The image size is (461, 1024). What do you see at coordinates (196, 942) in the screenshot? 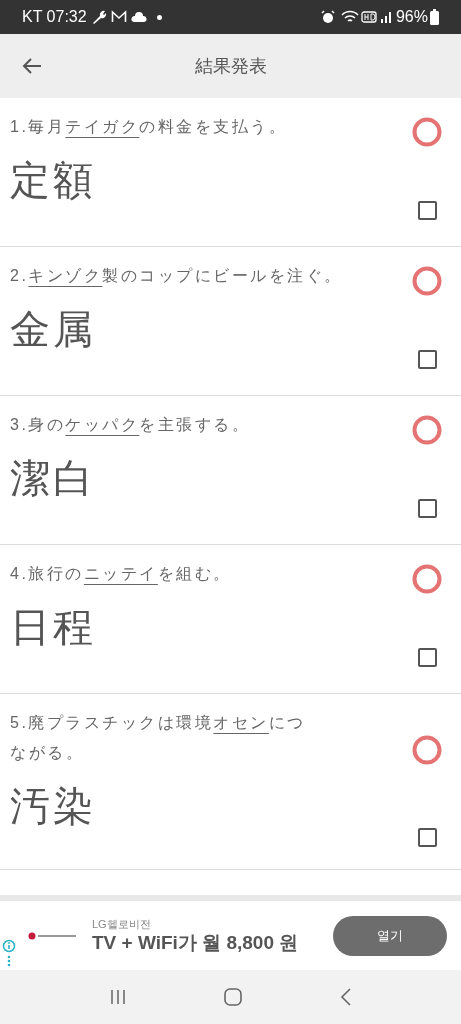
I see `ad-headline: TV + WiFi가 월 8,800 원` at bounding box center [196, 942].